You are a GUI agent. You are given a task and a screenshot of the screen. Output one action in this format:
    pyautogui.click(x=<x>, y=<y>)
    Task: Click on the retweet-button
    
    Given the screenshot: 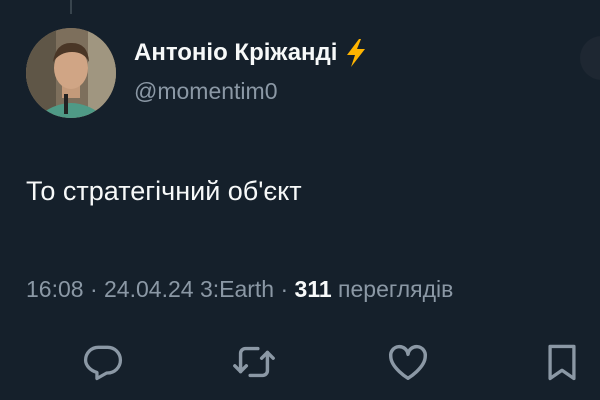 What is the action you would take?
    pyautogui.click(x=254, y=362)
    